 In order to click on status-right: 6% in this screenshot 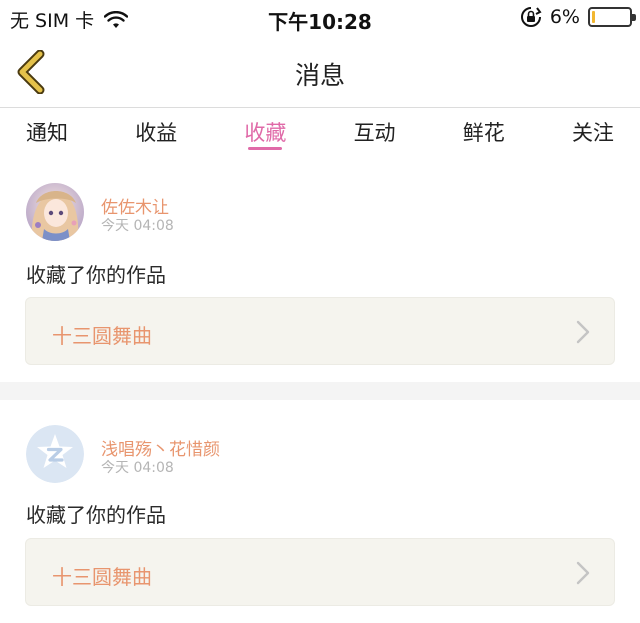, I will do `click(578, 17)`.